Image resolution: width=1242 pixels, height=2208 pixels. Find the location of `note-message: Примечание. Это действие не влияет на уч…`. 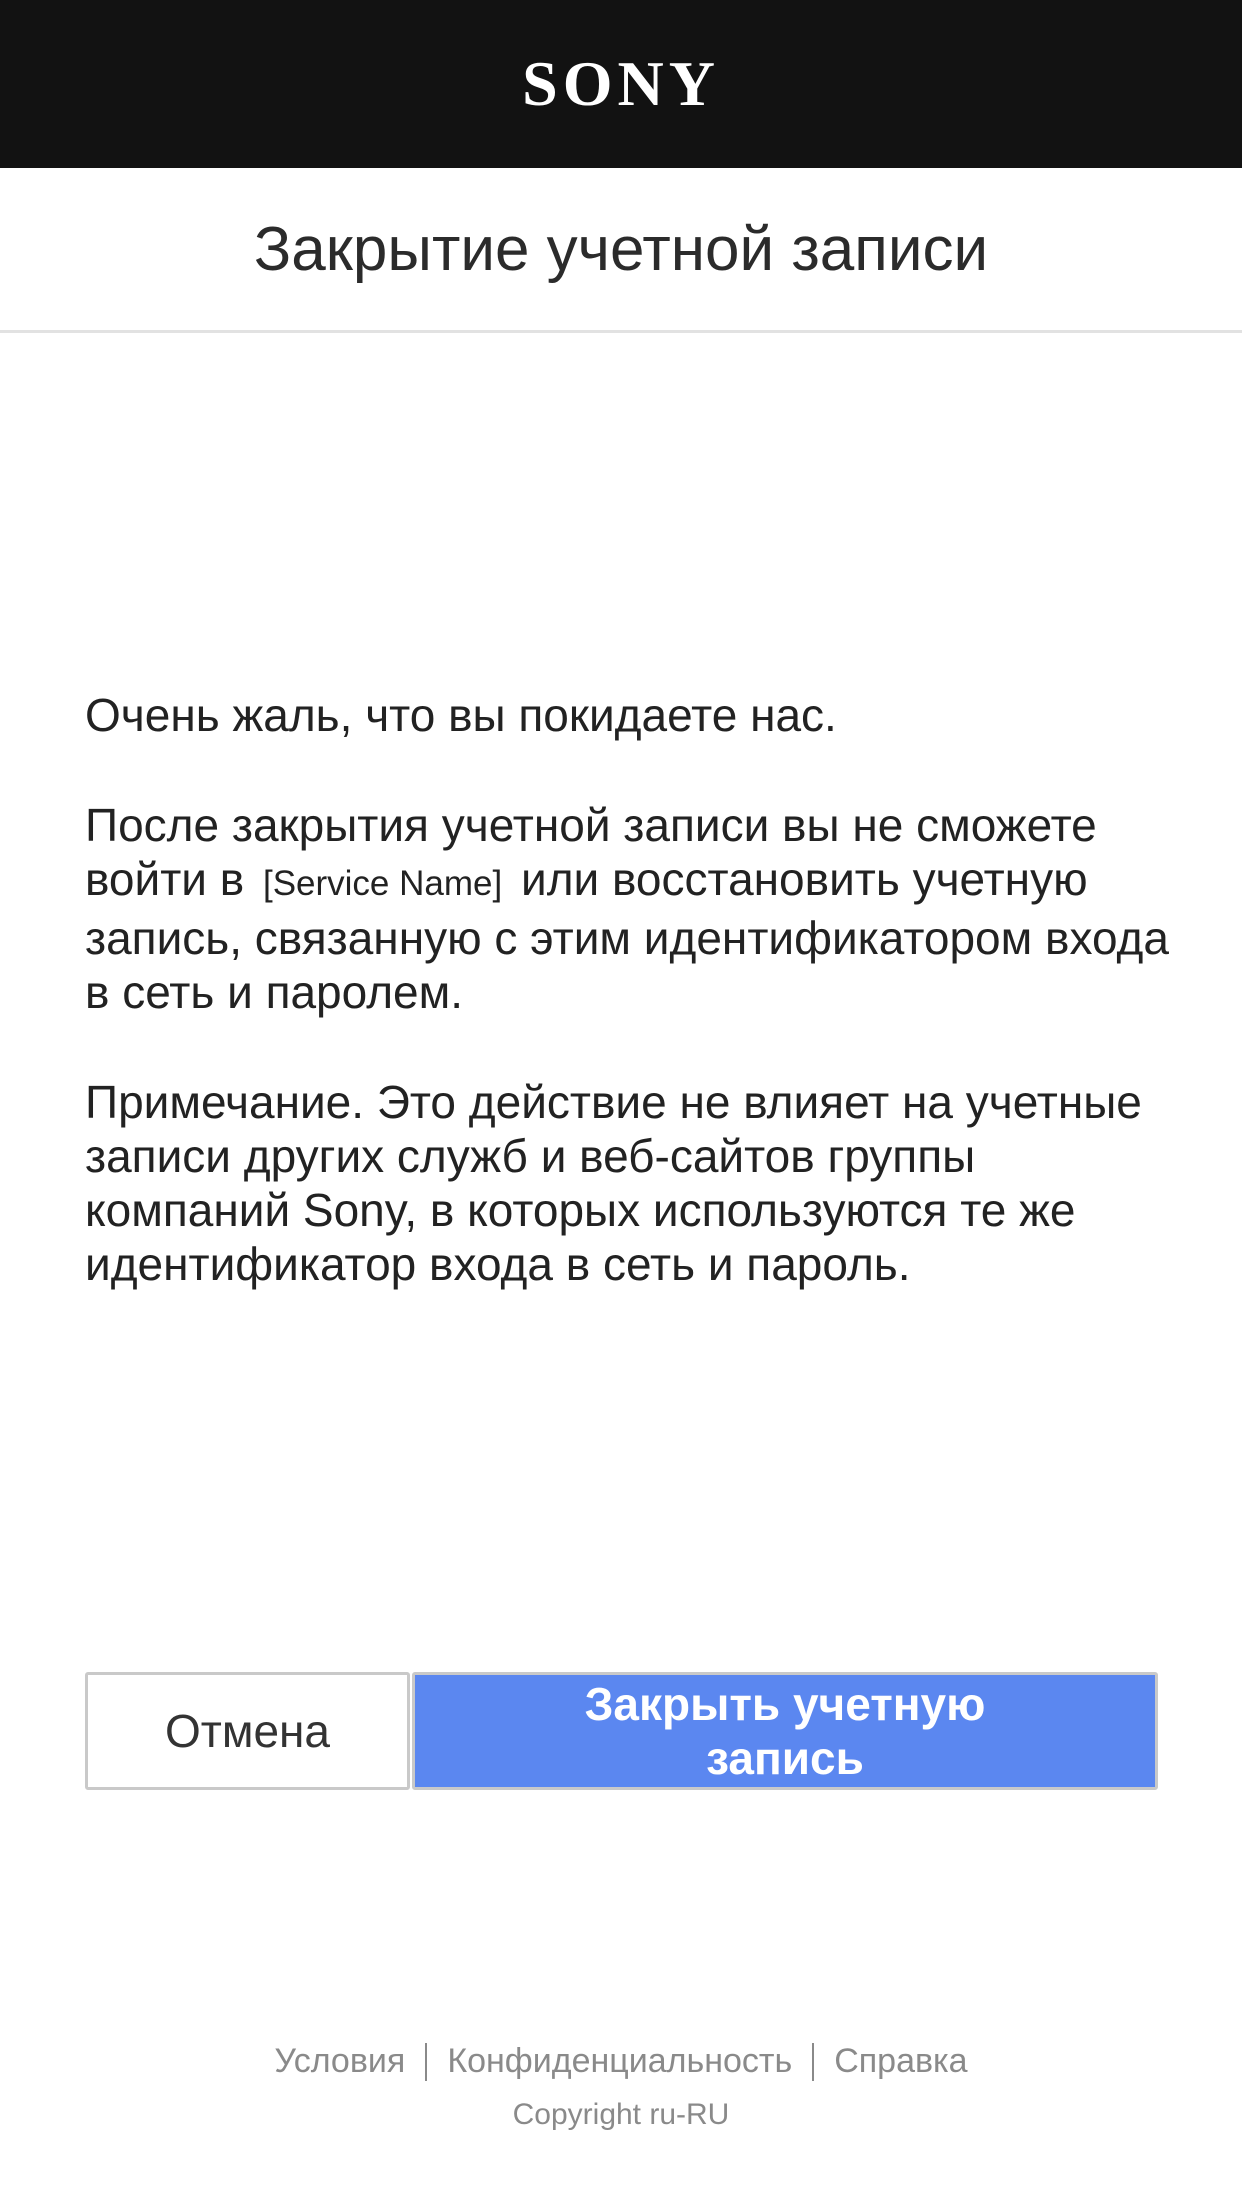

note-message: Примечание. Это действие не влияет на уч… is located at coordinates (613, 1183).